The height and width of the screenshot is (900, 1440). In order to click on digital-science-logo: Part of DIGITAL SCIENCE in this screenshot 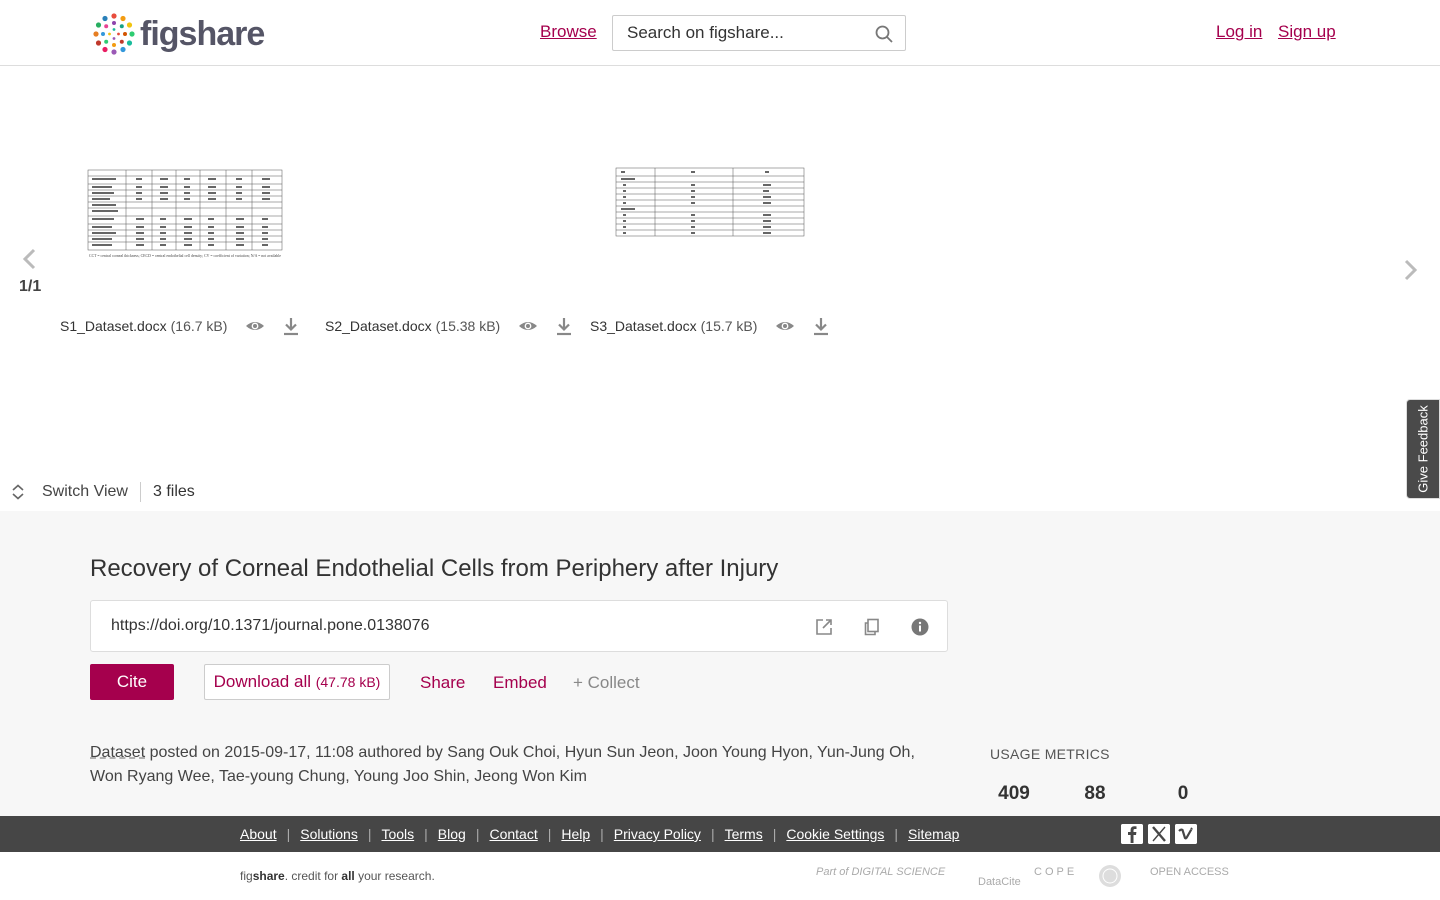, I will do `click(880, 872)`.